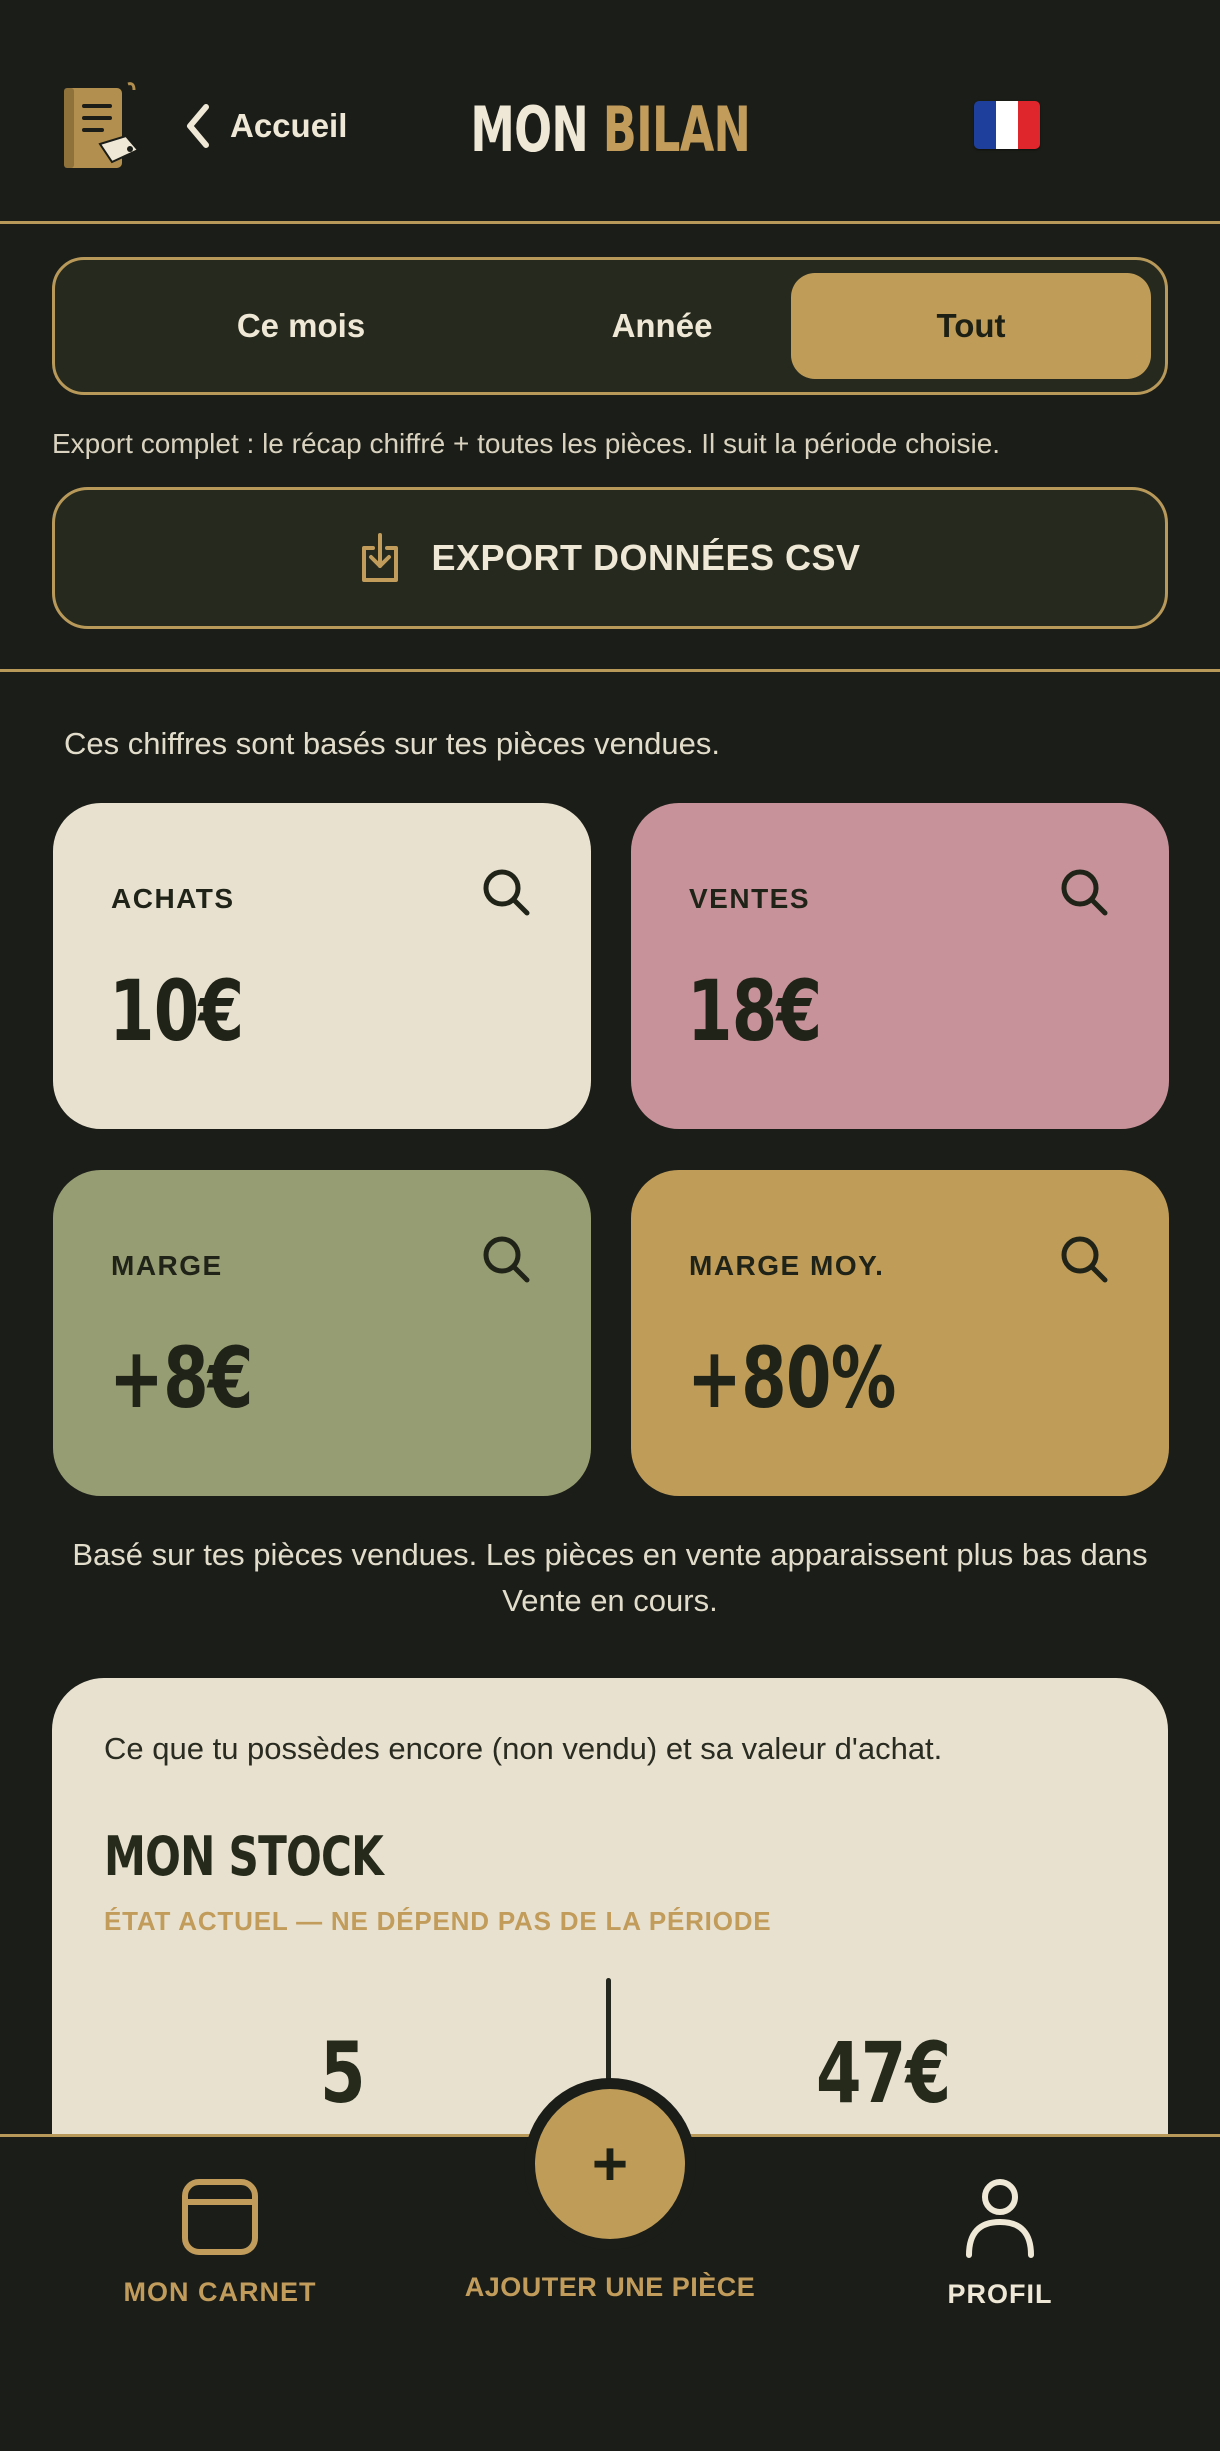  Describe the element at coordinates (787, 1265) in the screenshot. I see `stat-label: MARGE MOY.` at that location.